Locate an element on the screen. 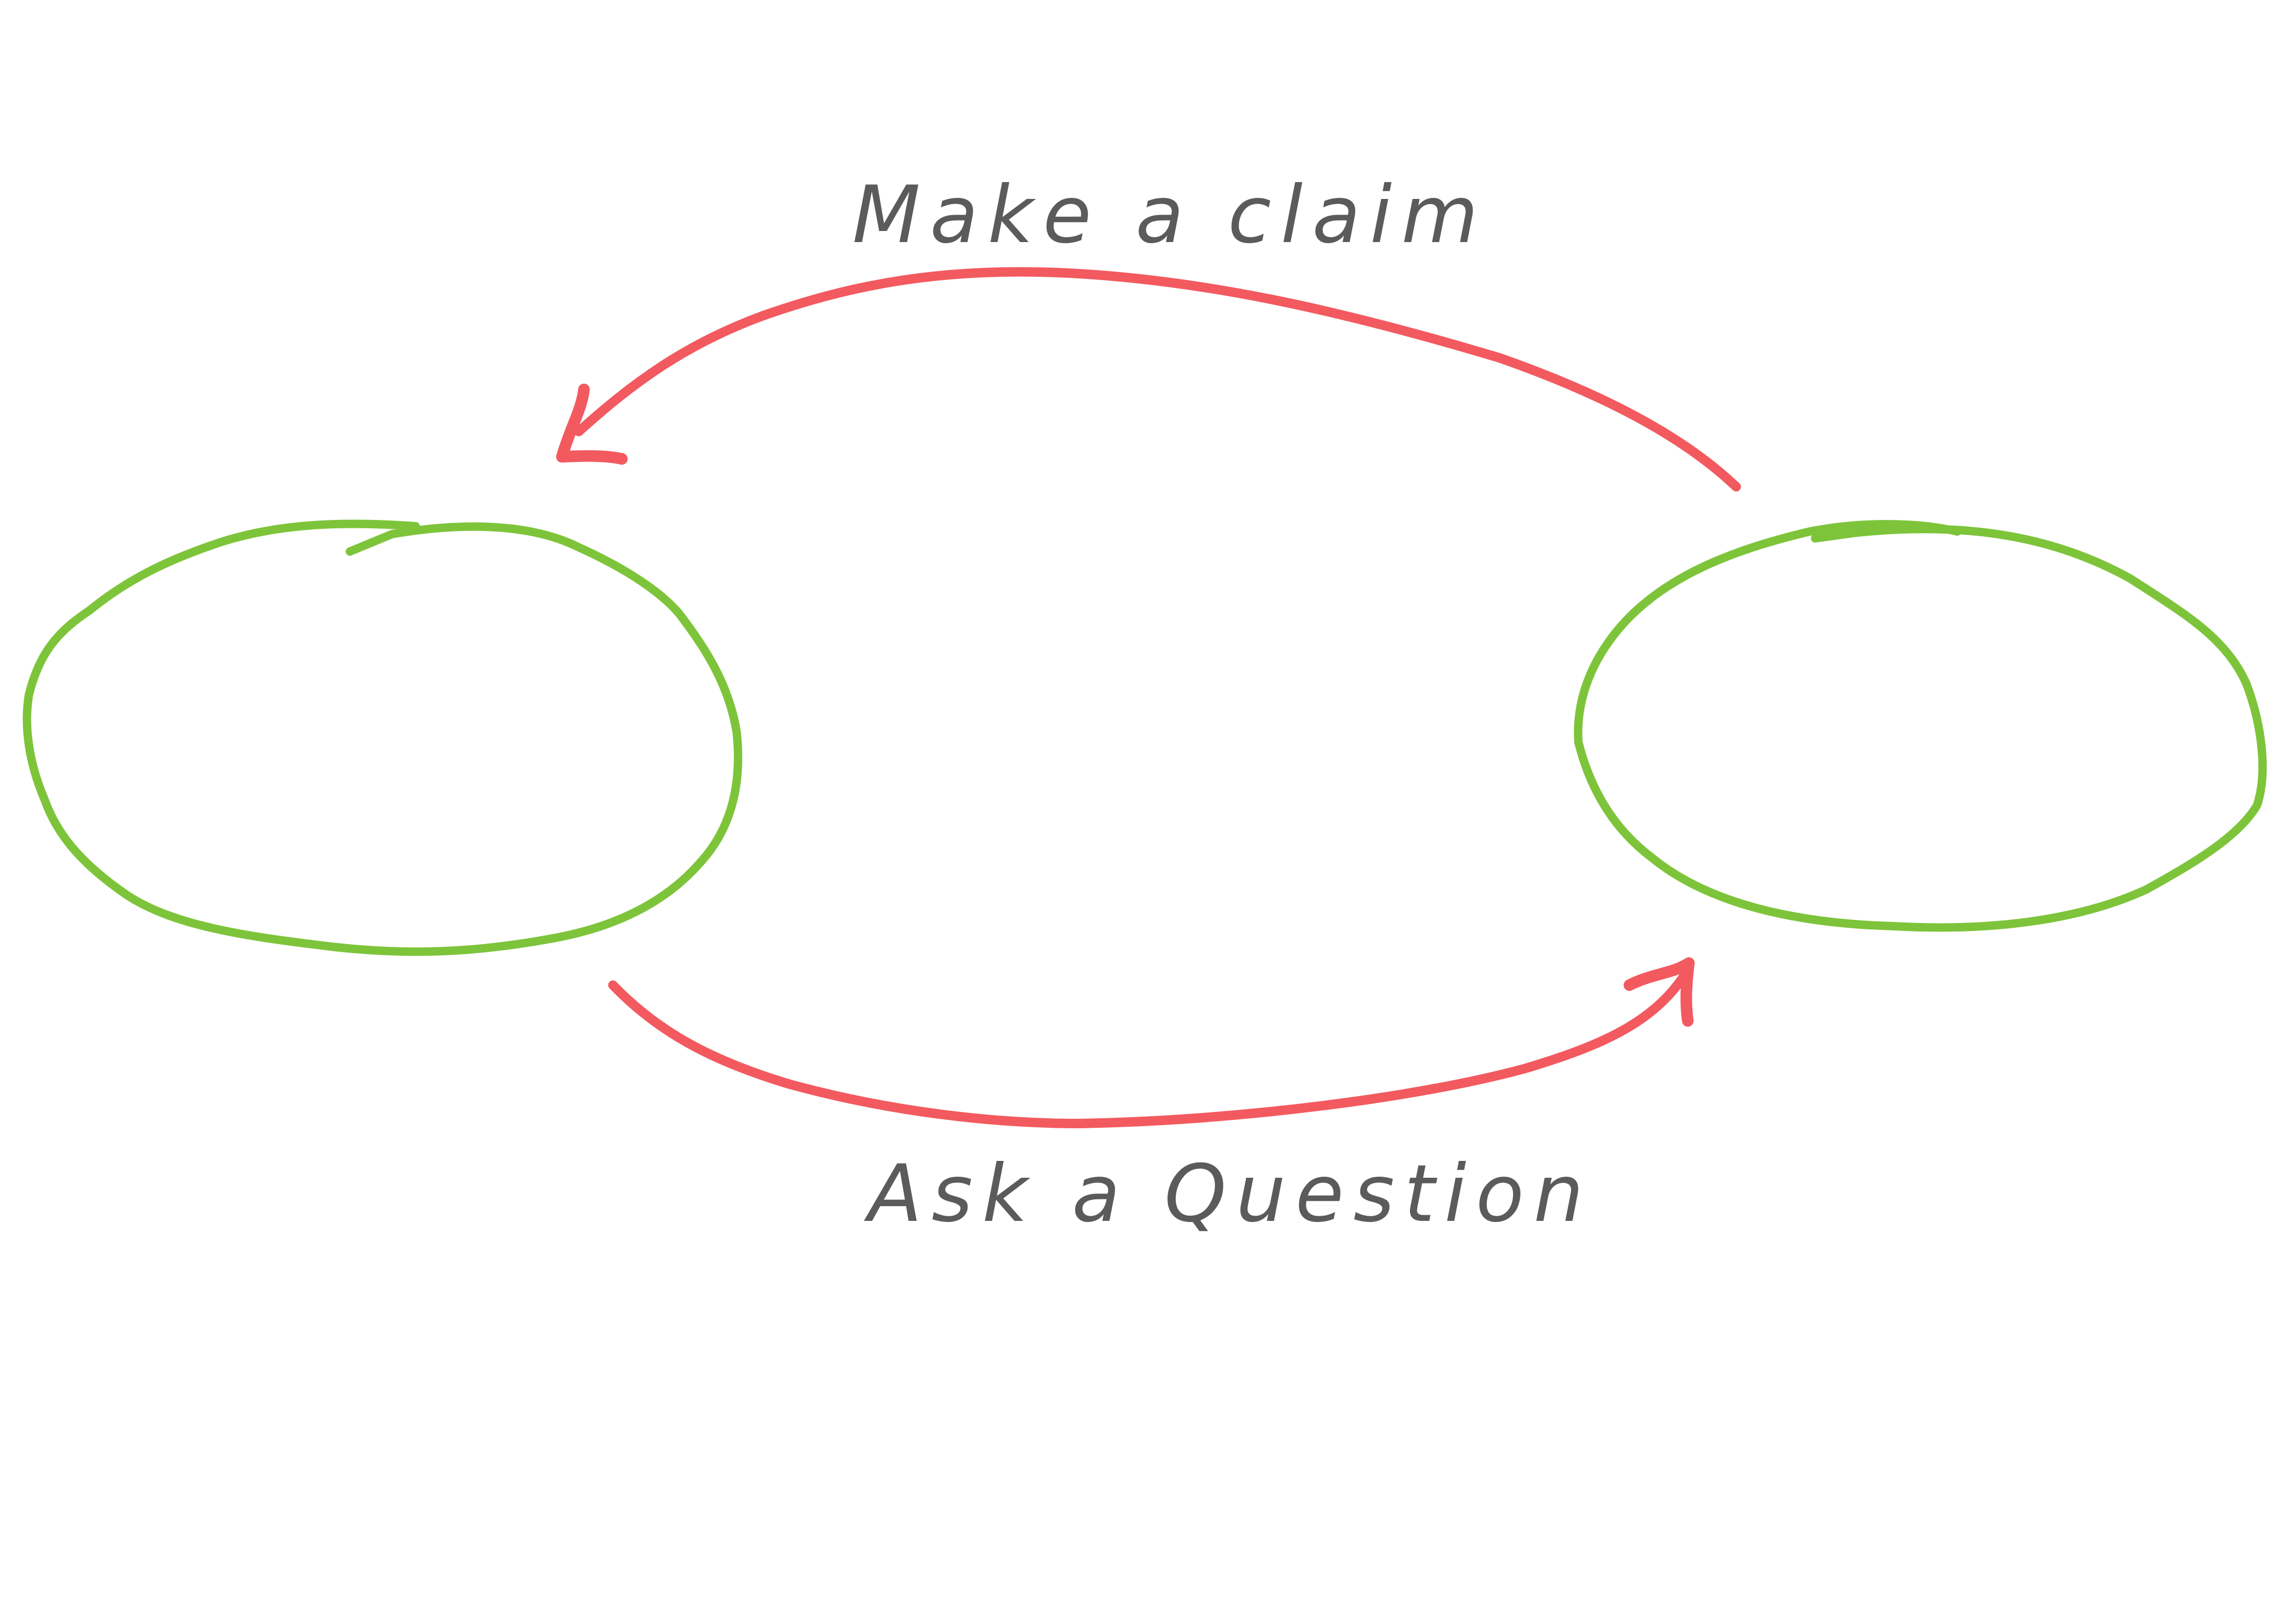 Image resolution: width=2296 pixels, height=1624 pixels. node-right is located at coordinates (1920, 726).